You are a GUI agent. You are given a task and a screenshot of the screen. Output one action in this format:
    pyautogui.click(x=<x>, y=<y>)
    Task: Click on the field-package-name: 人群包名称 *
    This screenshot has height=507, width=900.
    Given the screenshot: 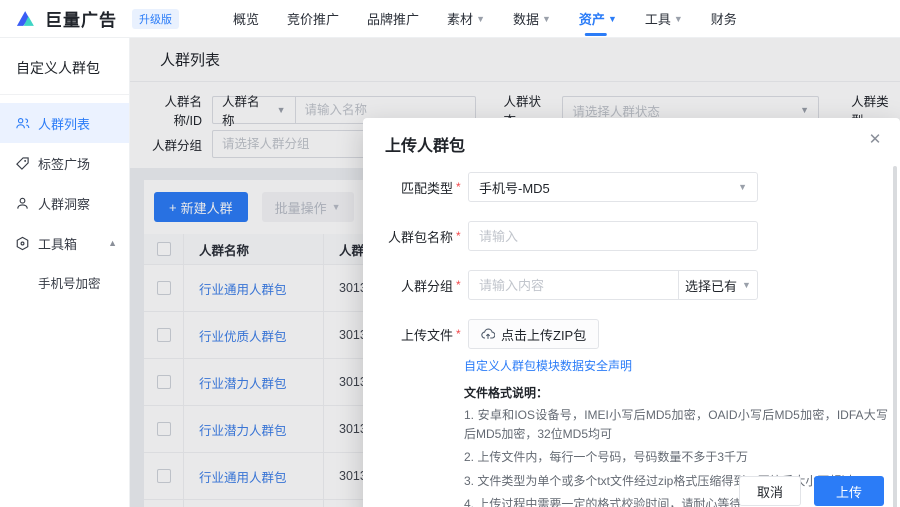 What is the action you would take?
    pyautogui.click(x=633, y=236)
    